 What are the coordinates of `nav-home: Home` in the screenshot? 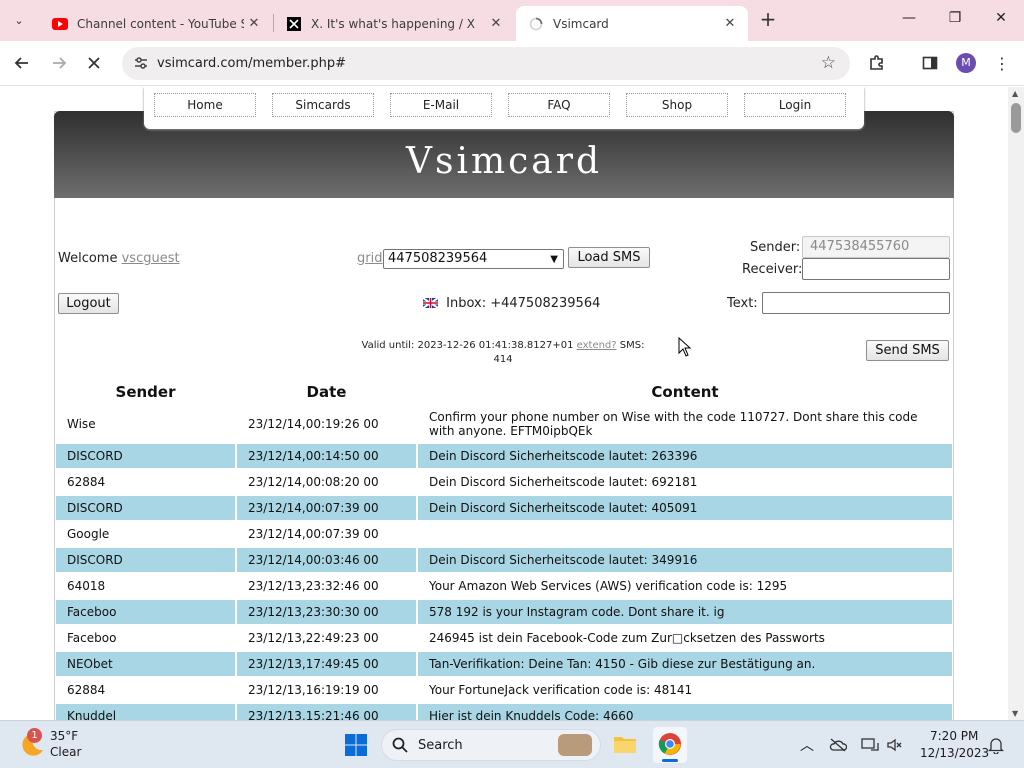 It's located at (205, 105).